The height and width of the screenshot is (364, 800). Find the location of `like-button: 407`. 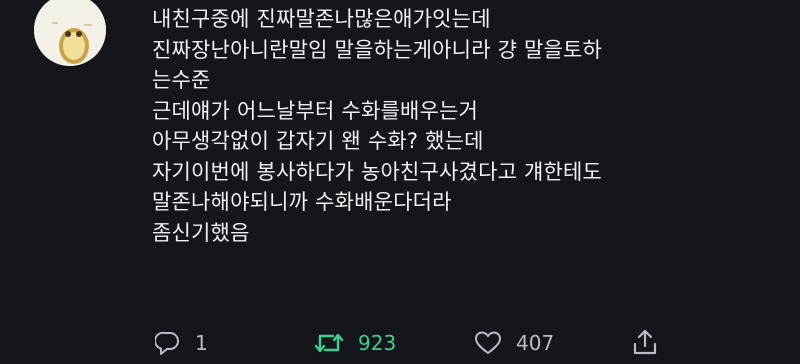

like-button: 407 is located at coordinates (514, 343).